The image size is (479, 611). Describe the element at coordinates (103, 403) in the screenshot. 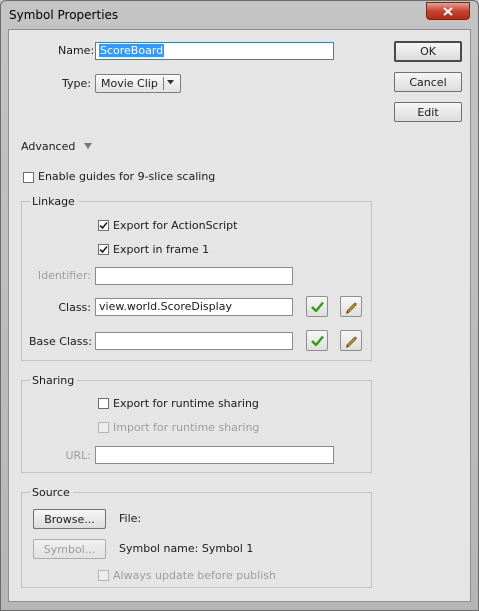

I see `export-runtime-checkbox` at that location.